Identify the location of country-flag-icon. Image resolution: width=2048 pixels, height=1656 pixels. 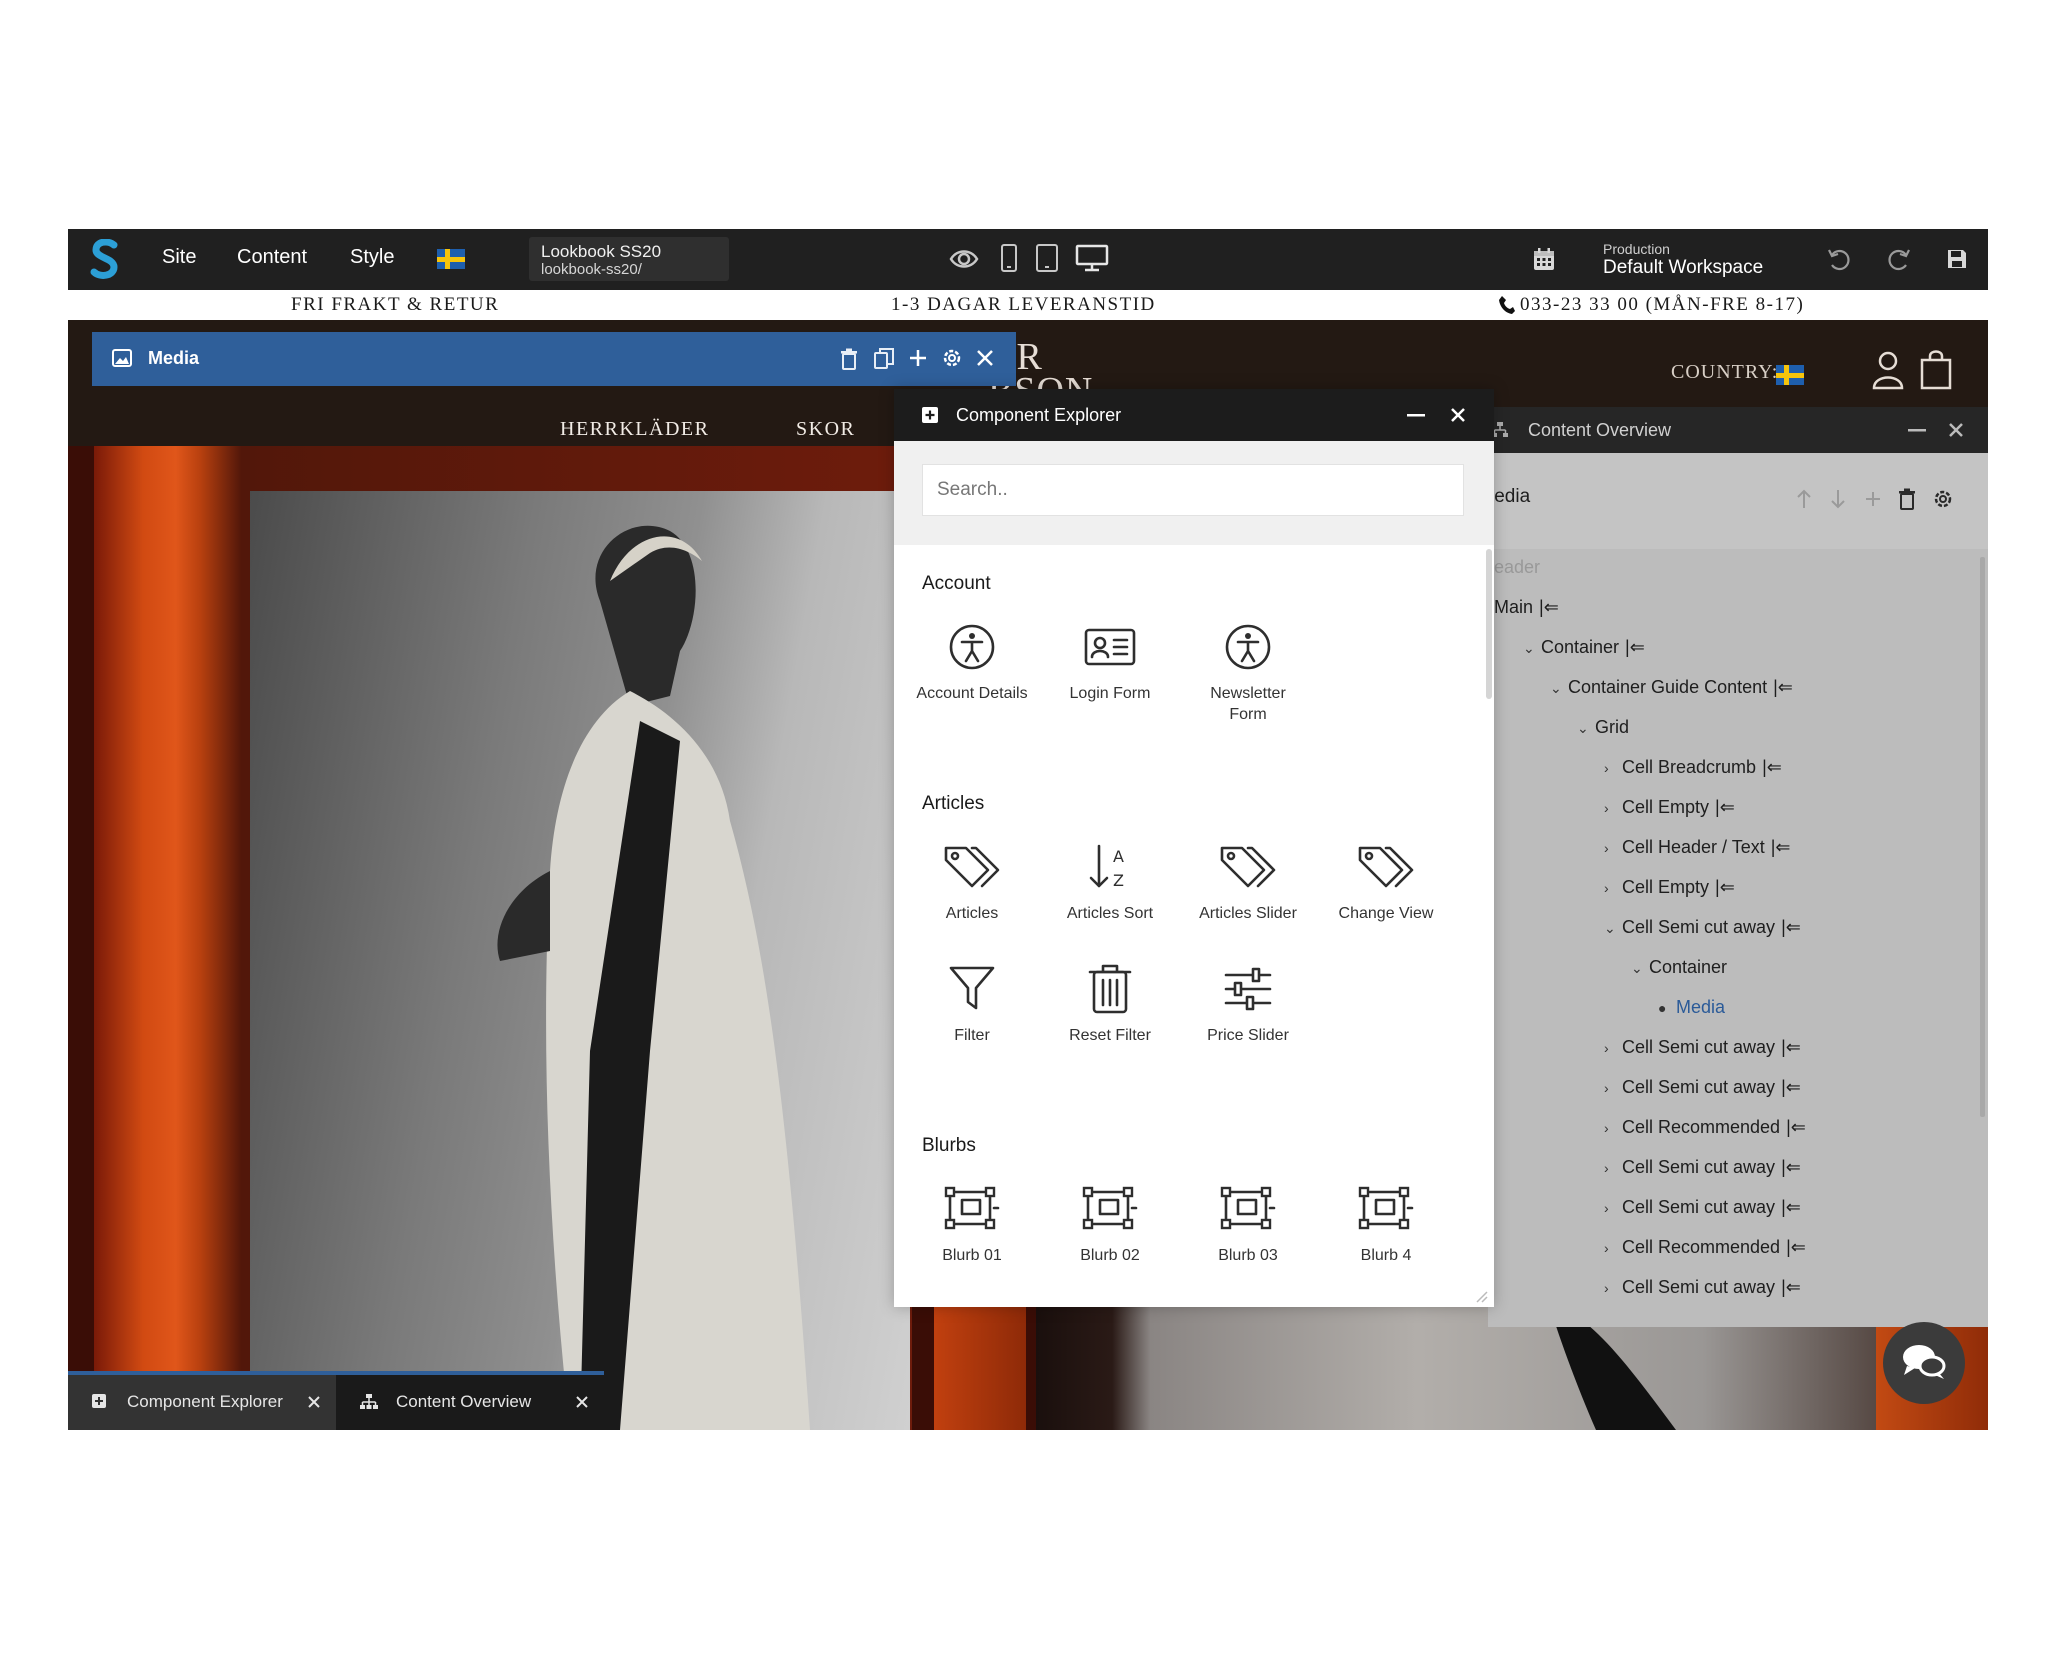
(1790, 375).